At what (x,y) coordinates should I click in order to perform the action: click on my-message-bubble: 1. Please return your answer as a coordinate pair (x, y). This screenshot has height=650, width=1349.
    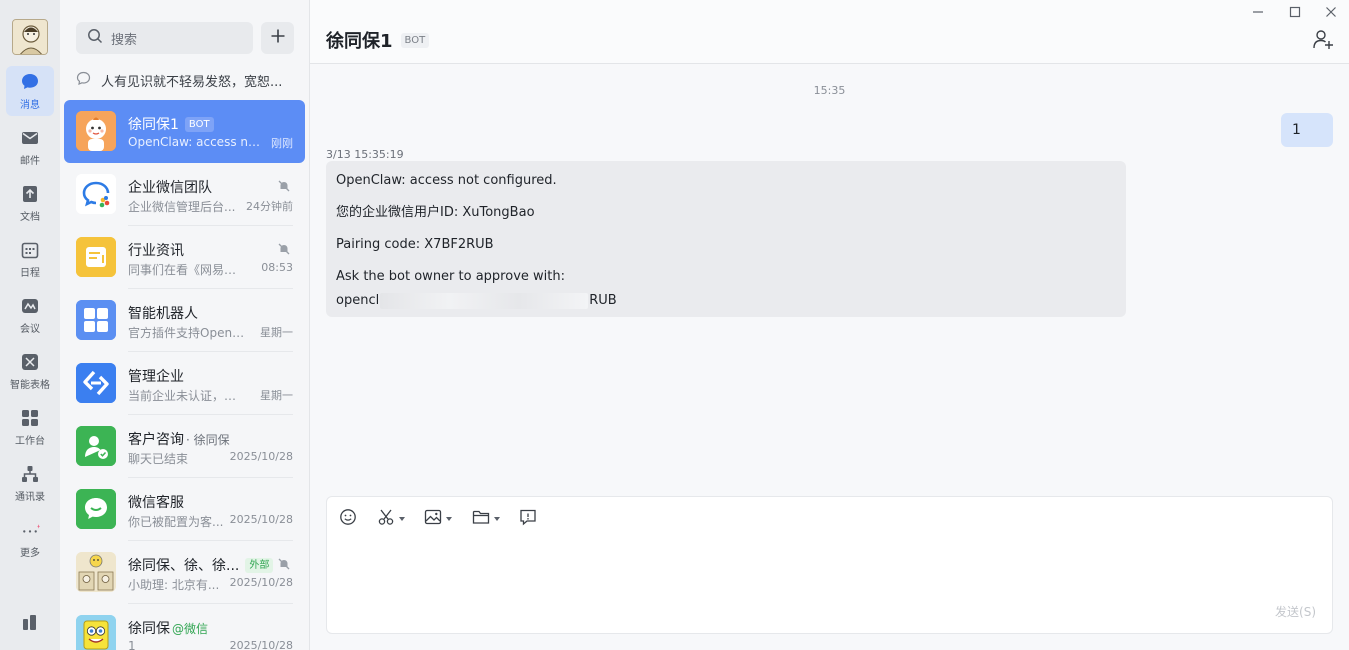
    Looking at the image, I should click on (1307, 130).